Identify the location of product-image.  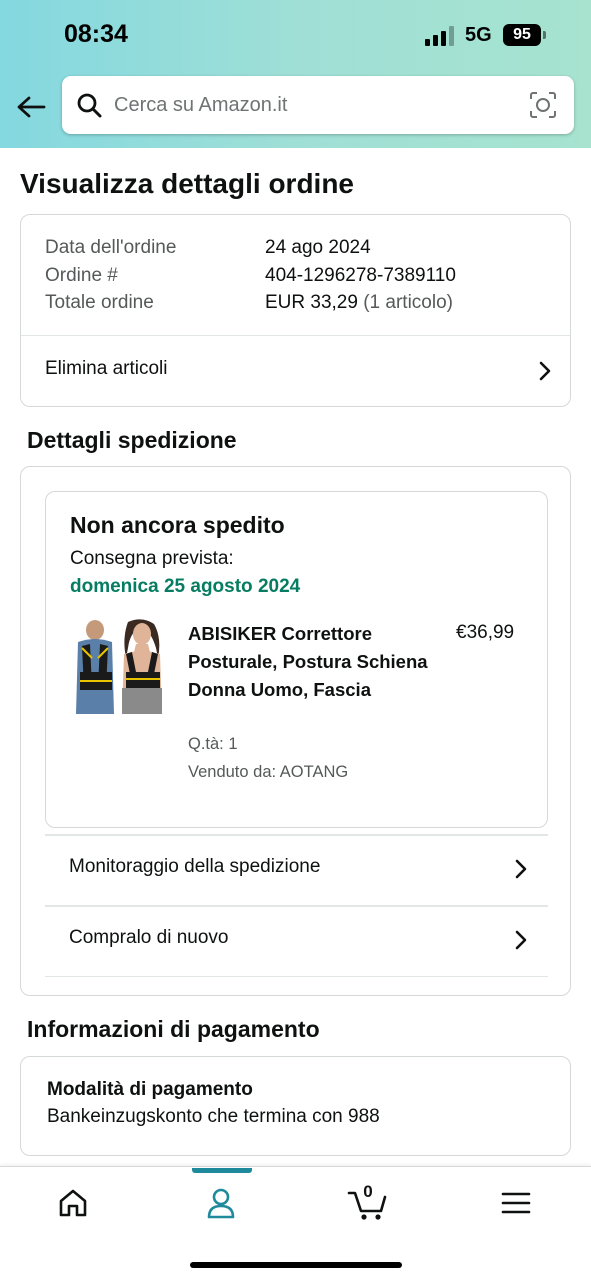
(119, 667).